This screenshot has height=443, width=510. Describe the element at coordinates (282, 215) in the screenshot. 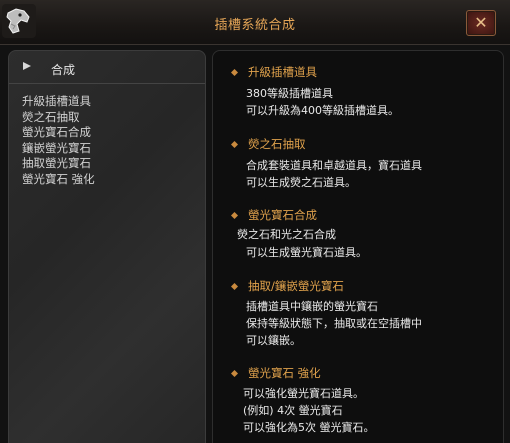

I see `section-title: 螢光寶石合成` at that location.